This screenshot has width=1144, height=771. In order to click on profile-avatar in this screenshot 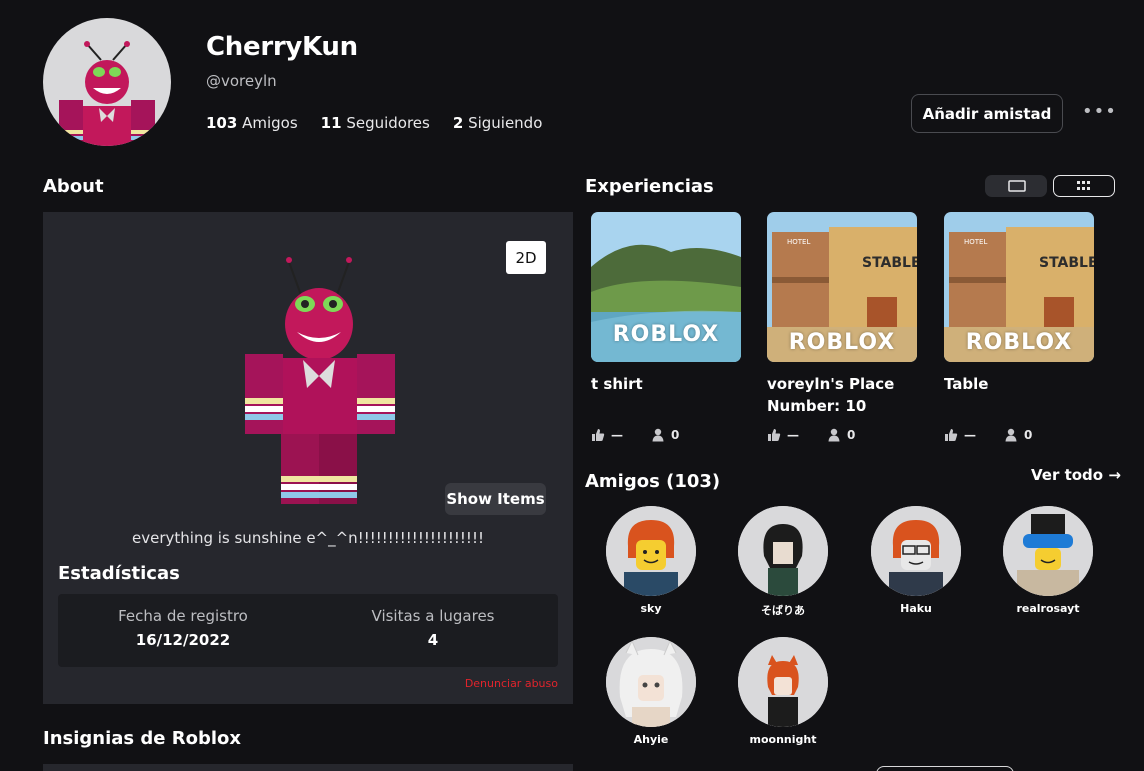, I will do `click(107, 82)`.